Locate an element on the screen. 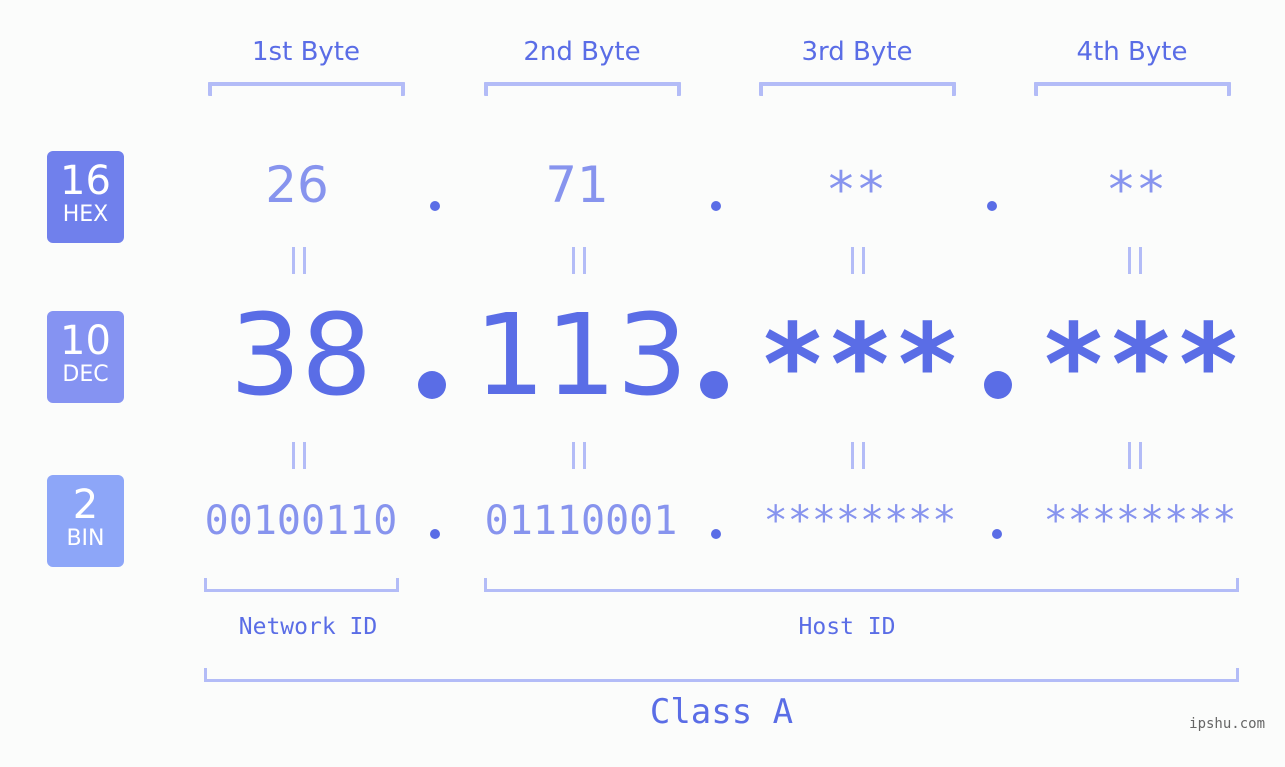  hex-badge: 16 HEX is located at coordinates (85, 197).